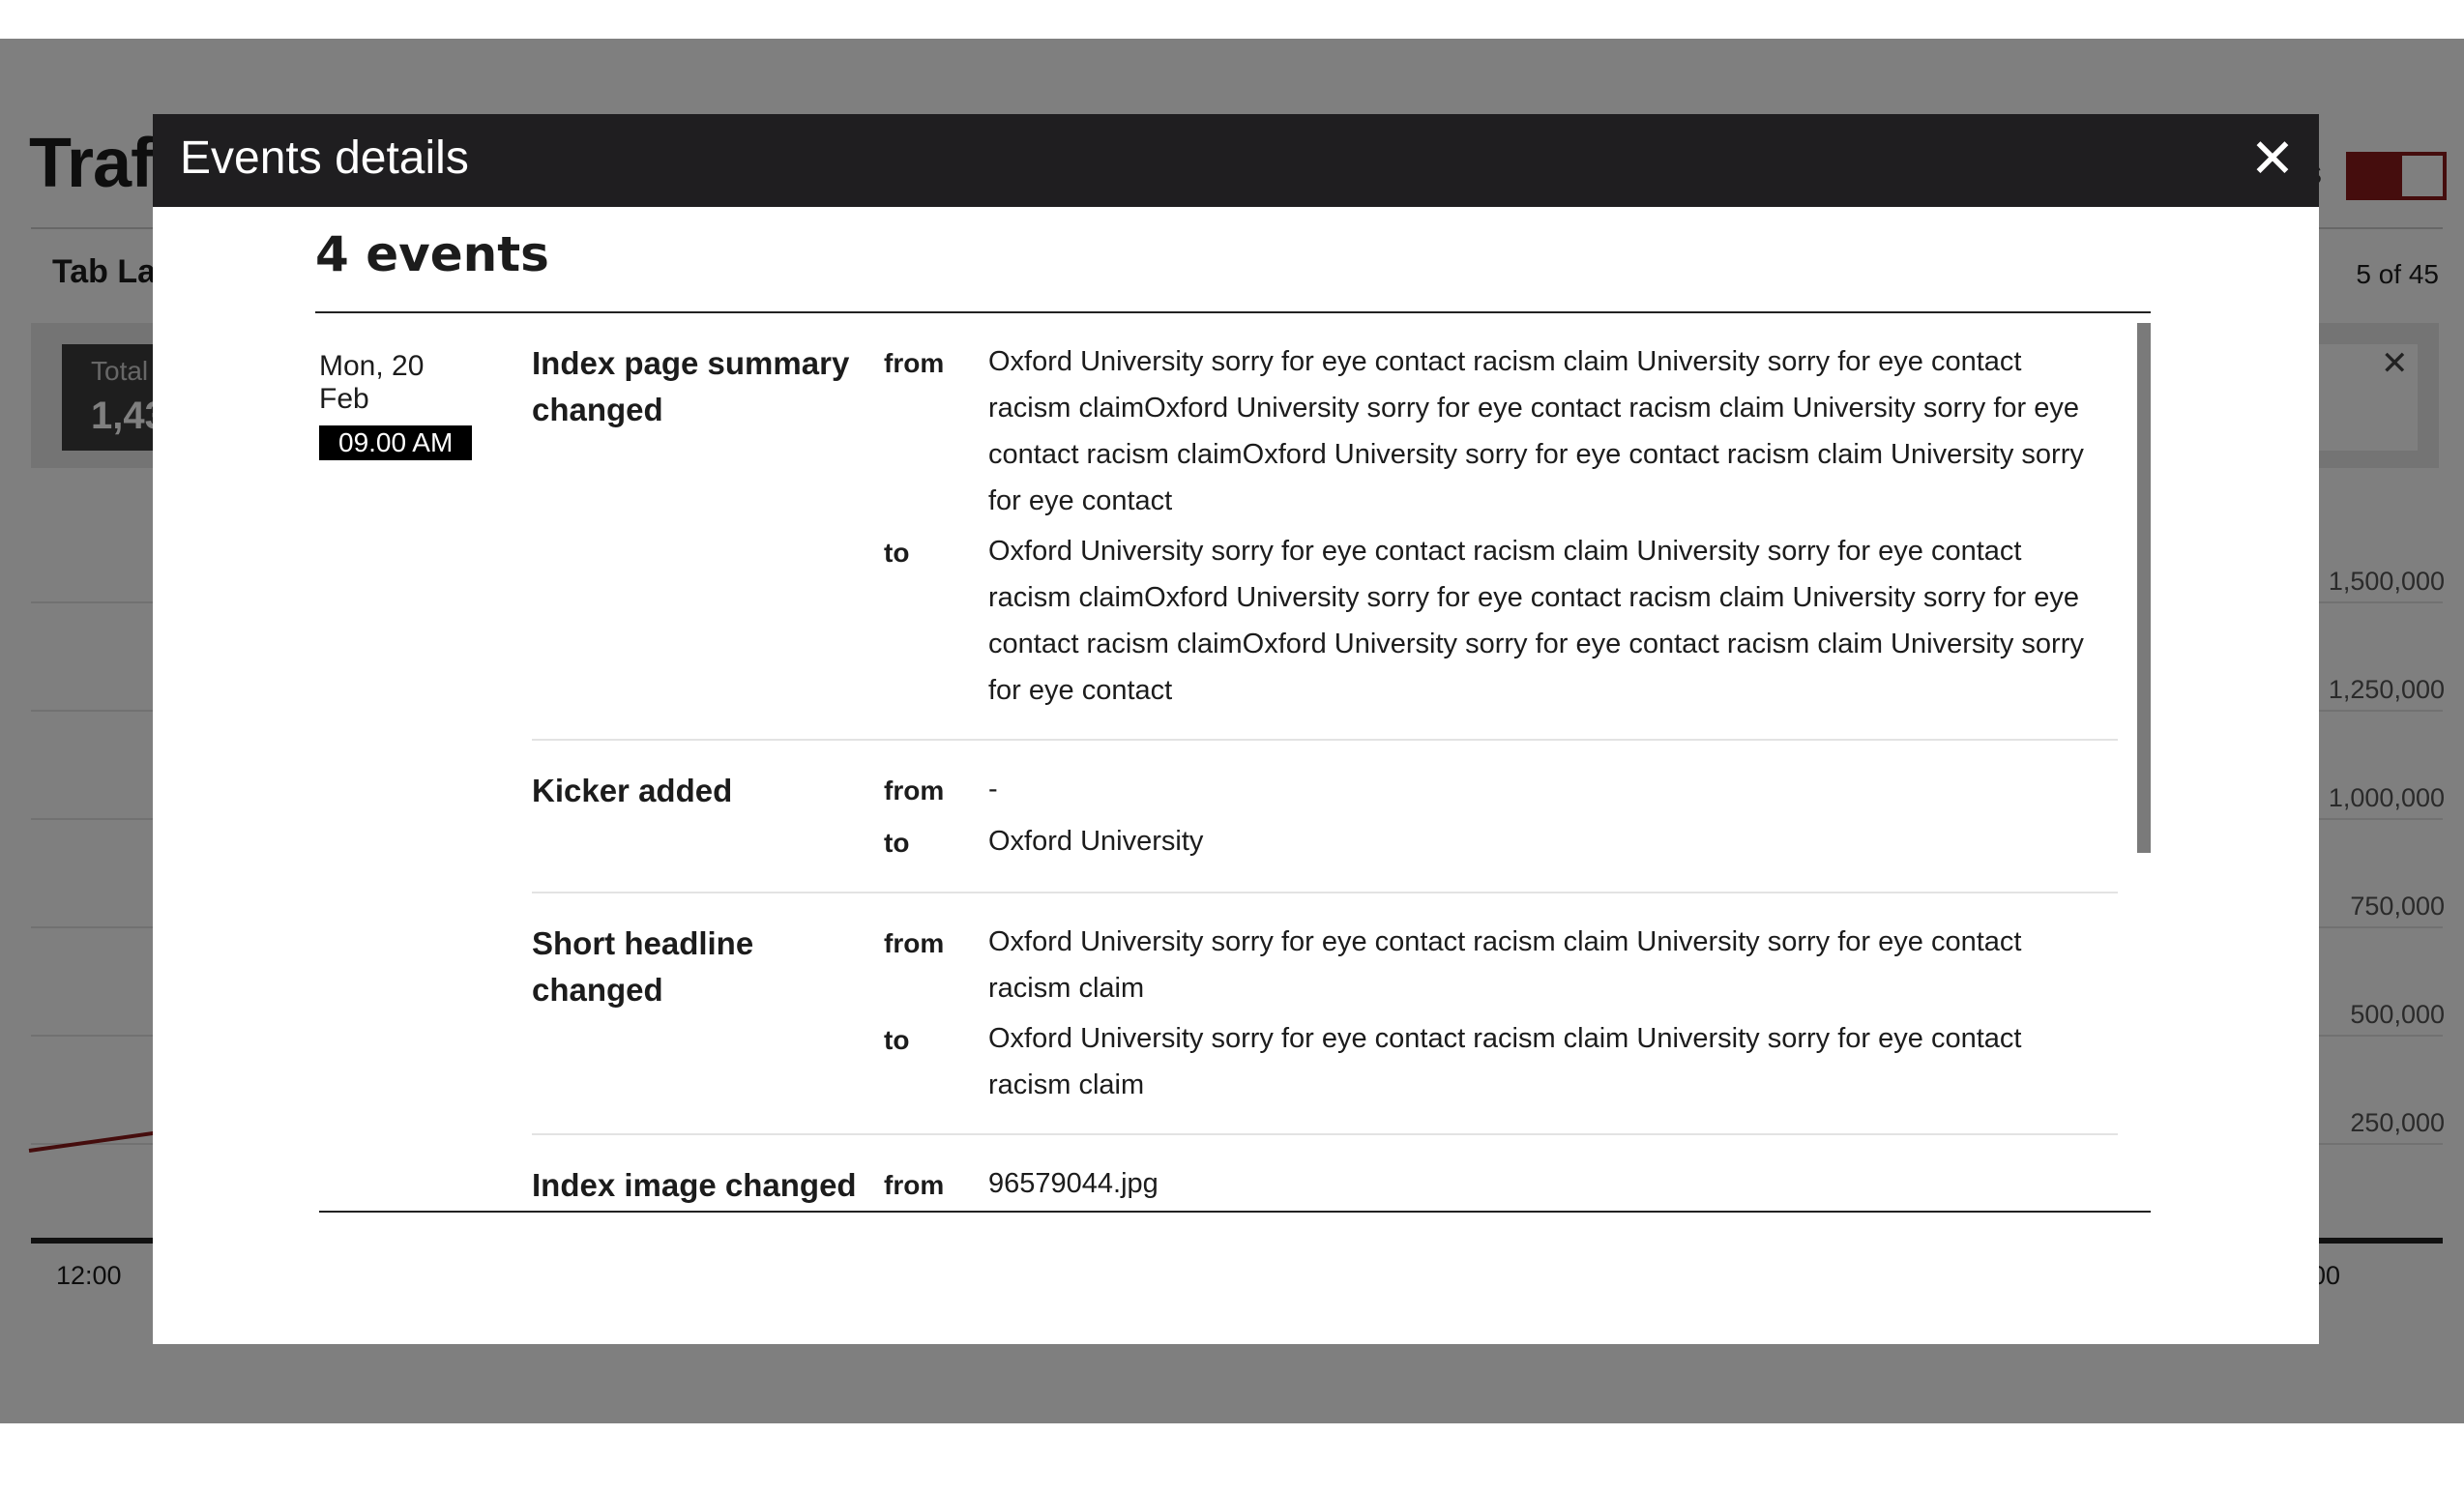 The width and height of the screenshot is (2464, 1493). Describe the element at coordinates (2144, 588) in the screenshot. I see `scrollbar-thumb` at that location.